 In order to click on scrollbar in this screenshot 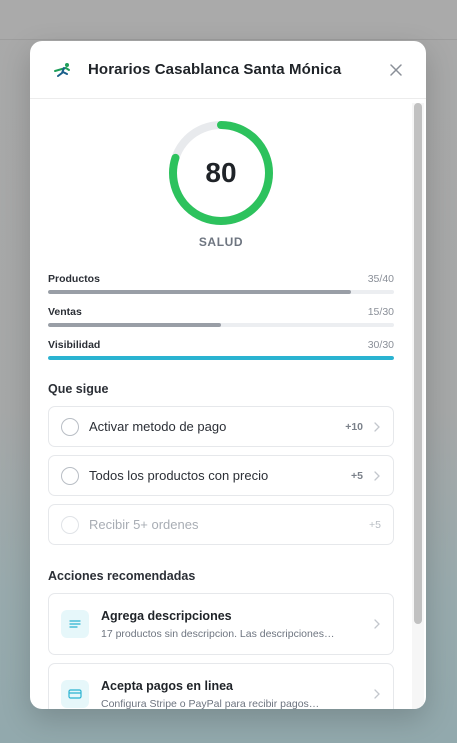, I will do `click(418, 406)`.